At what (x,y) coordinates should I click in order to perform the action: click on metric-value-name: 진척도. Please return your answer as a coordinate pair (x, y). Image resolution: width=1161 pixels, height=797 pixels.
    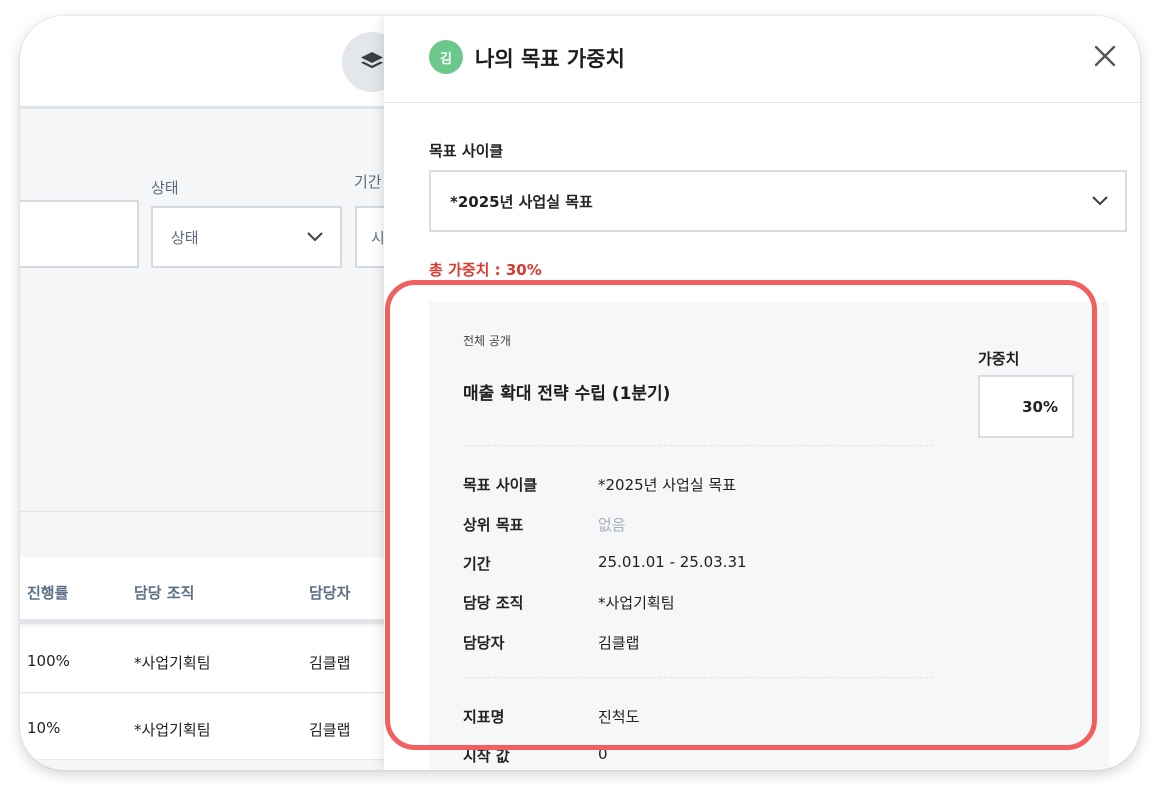
    Looking at the image, I should click on (619, 717).